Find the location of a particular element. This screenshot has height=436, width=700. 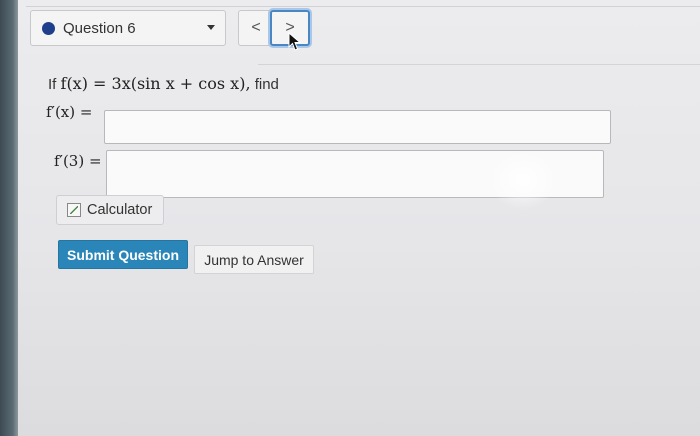

derivative-label: f′(x) = is located at coordinates (69, 112).